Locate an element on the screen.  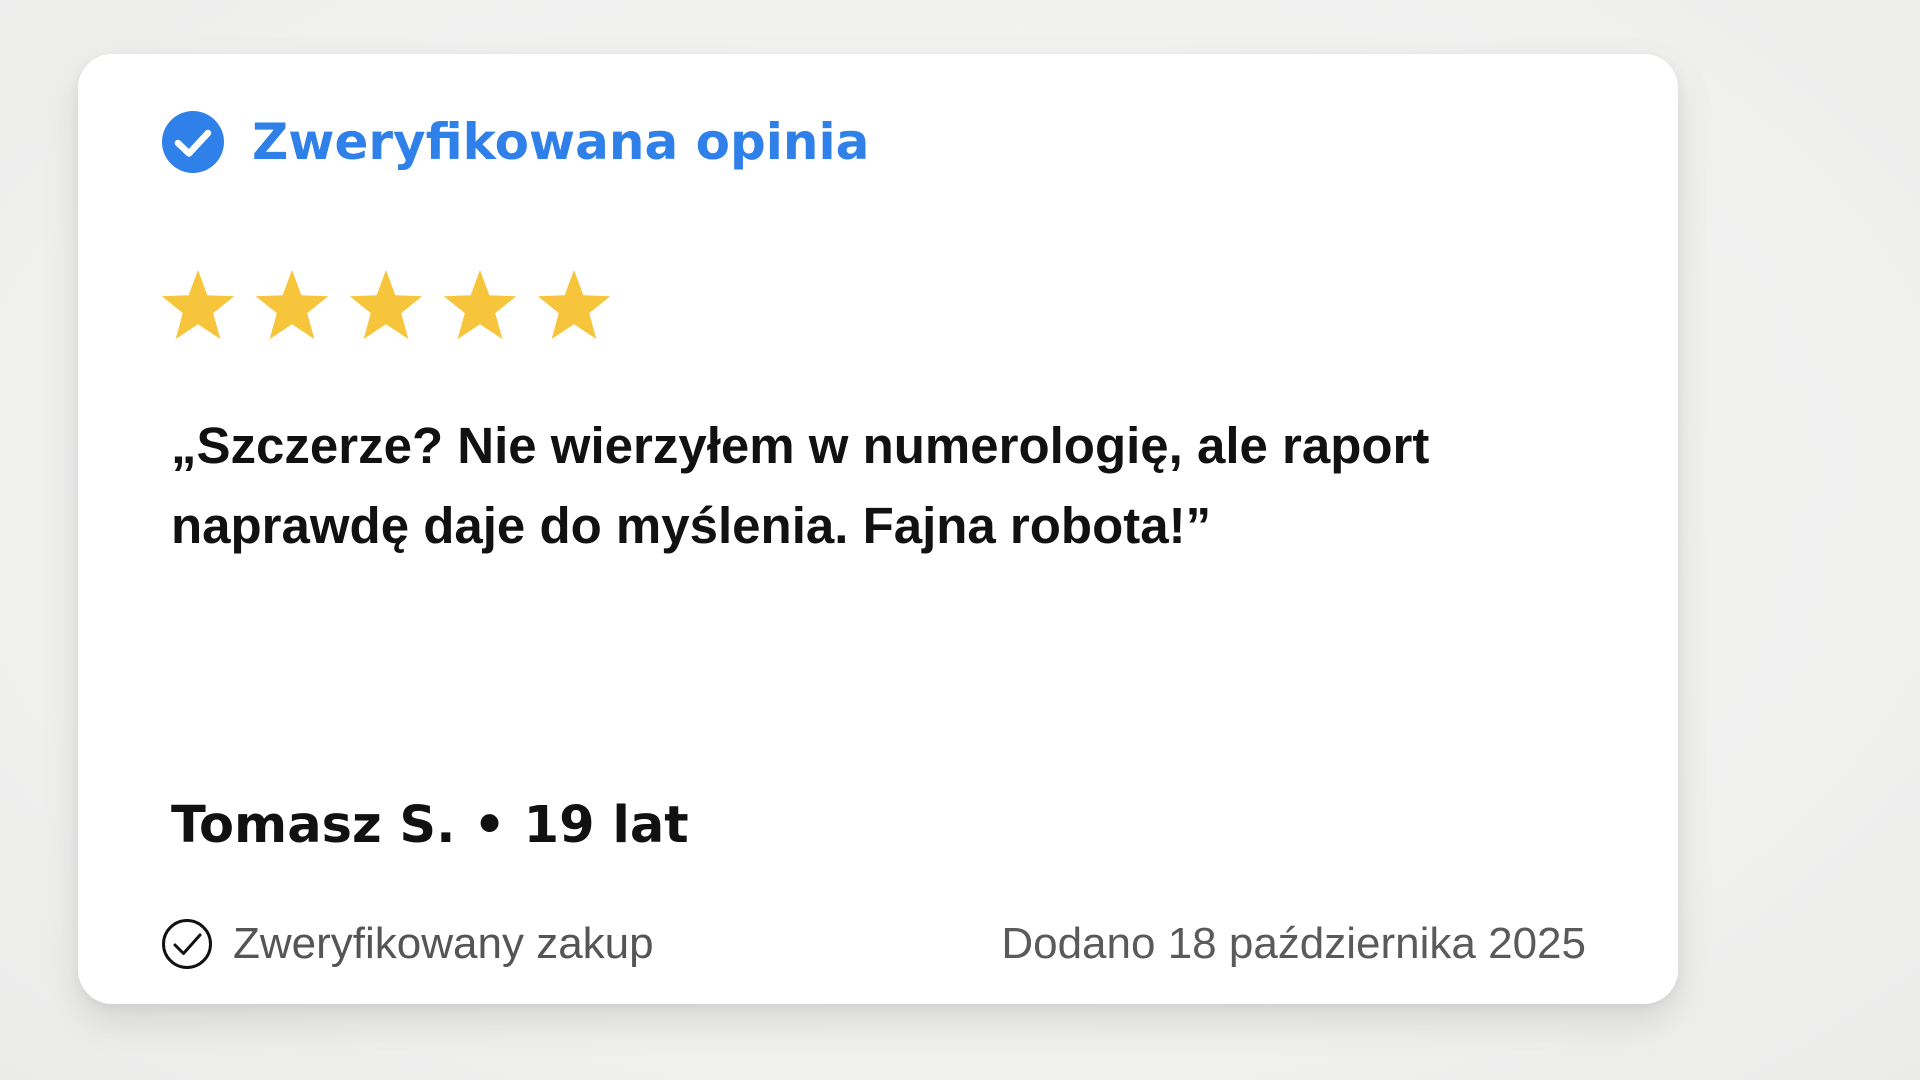
review-header: Zweryfikowana opinia is located at coordinates (515, 142).